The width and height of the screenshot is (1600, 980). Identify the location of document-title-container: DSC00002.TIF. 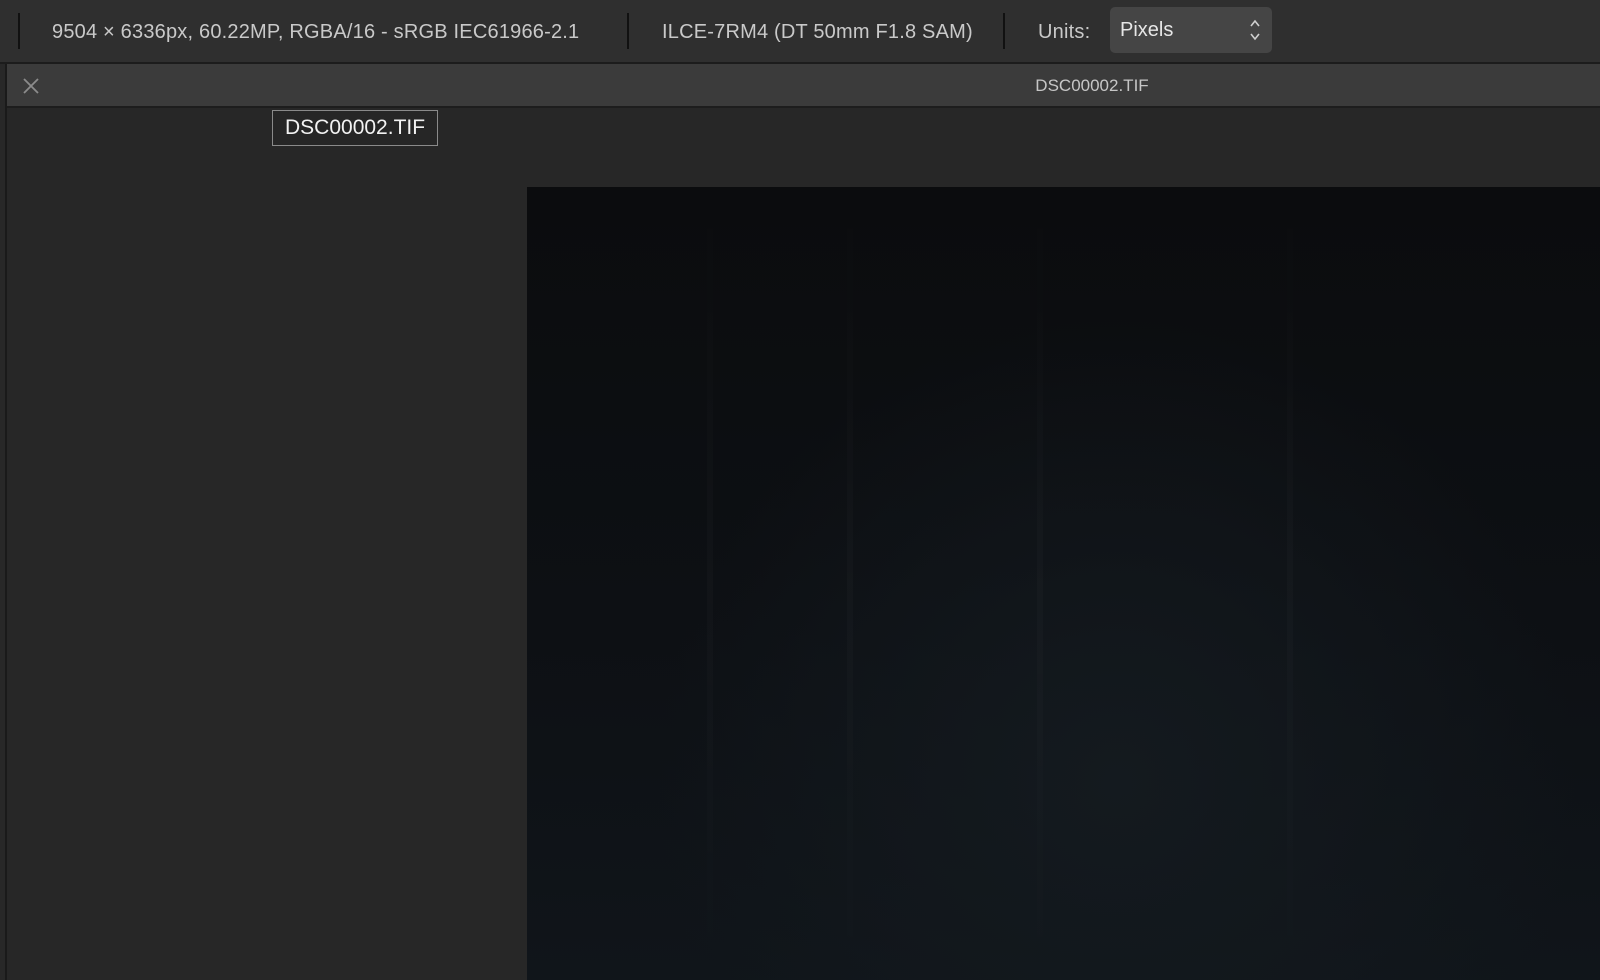
(803, 86).